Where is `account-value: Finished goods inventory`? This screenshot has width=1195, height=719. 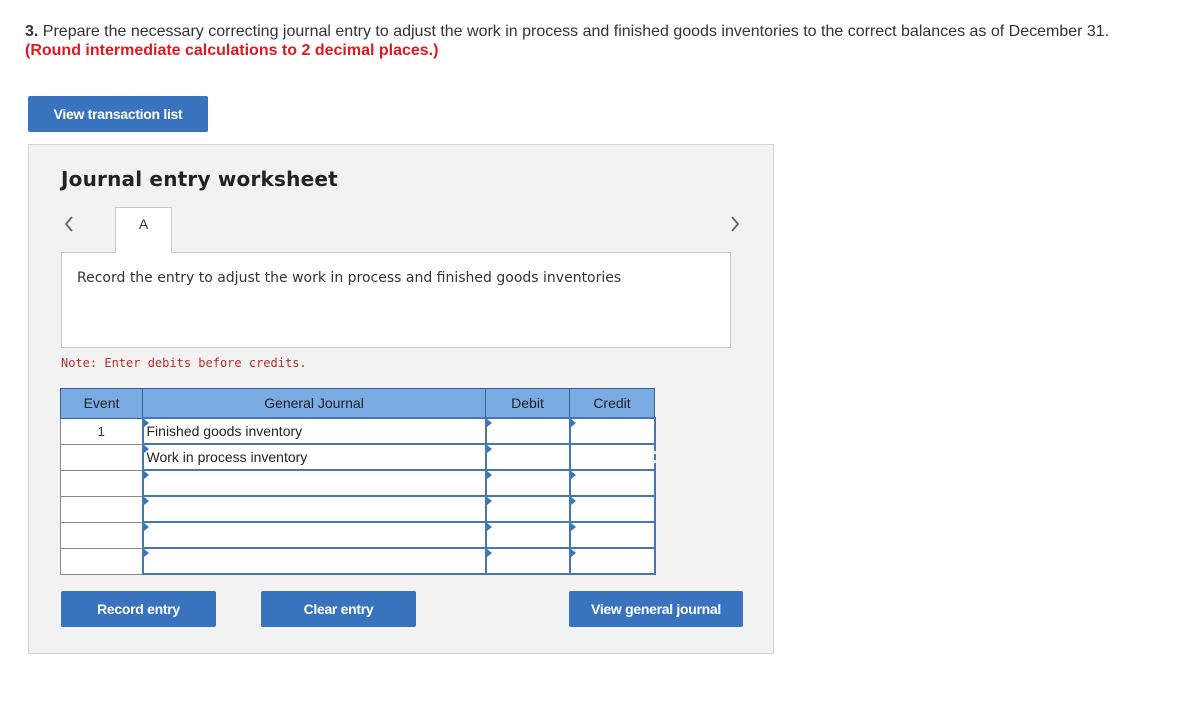
account-value: Finished goods inventory is located at coordinates (224, 431).